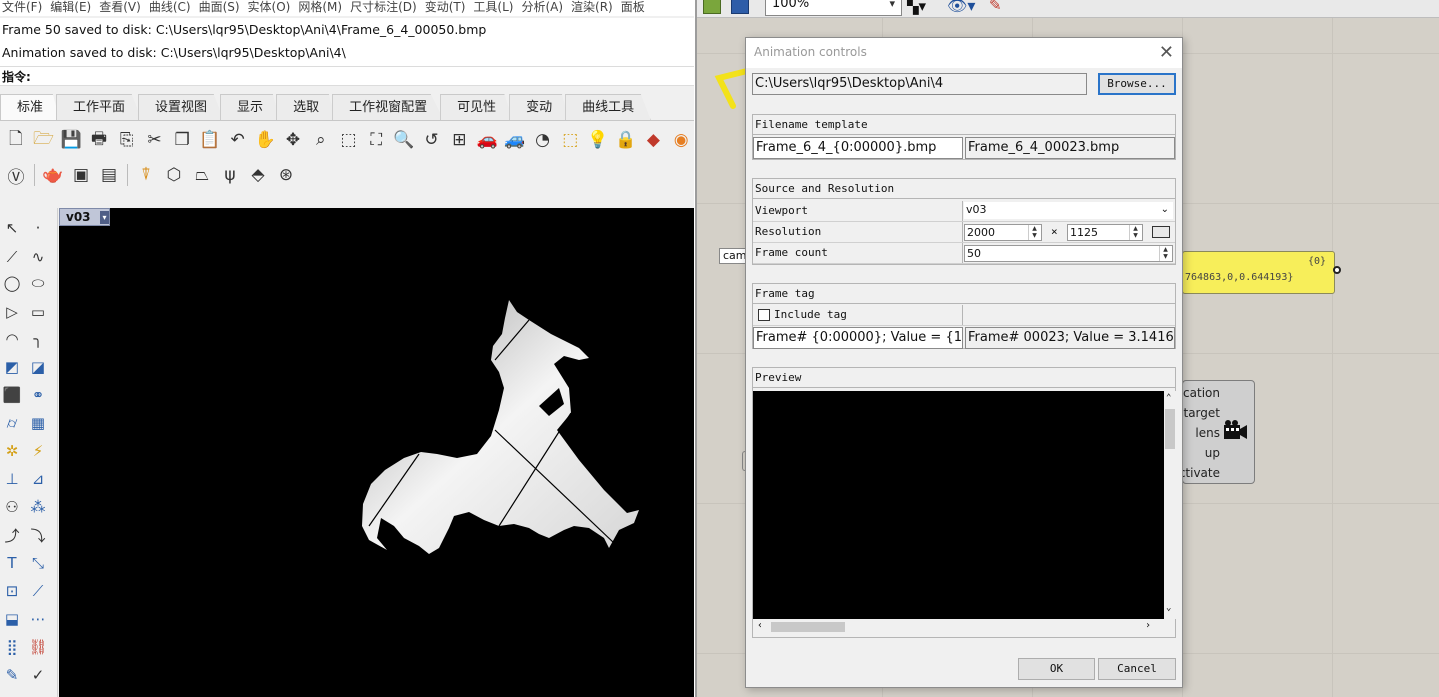  What do you see at coordinates (293, 140) in the screenshot?
I see `rotate-view-icon: ✥` at bounding box center [293, 140].